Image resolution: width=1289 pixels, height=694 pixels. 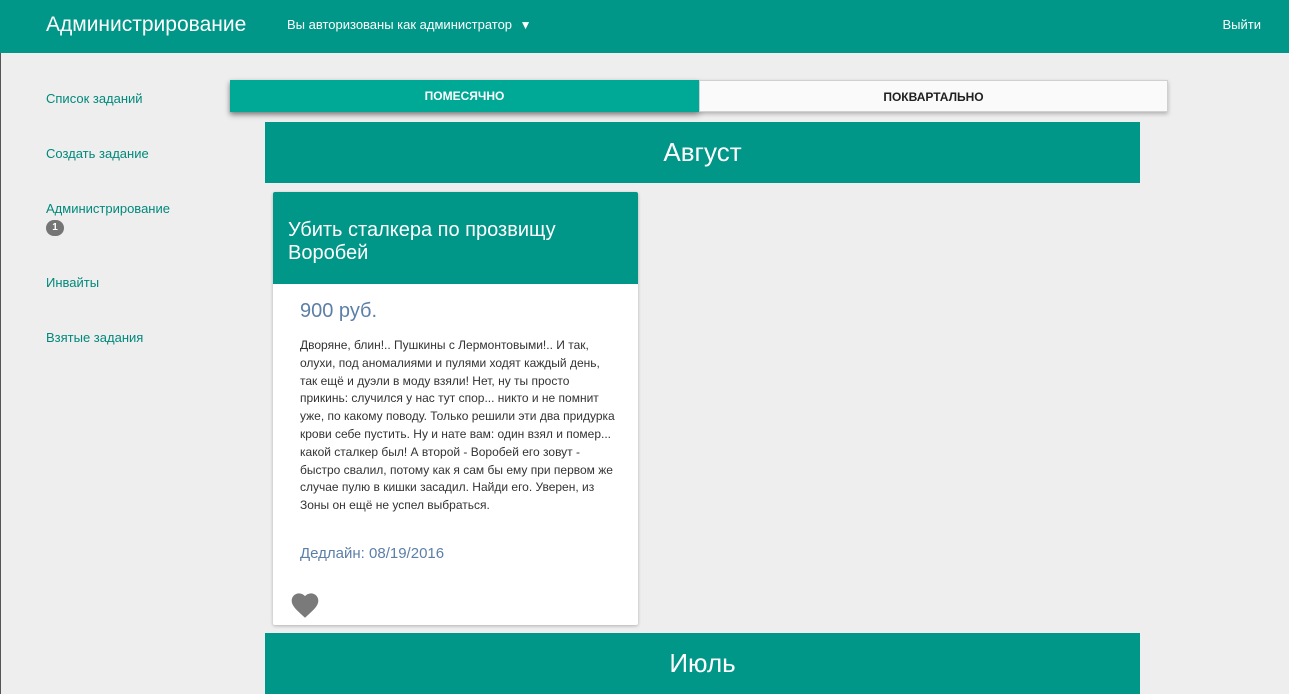 What do you see at coordinates (702, 152) in the screenshot?
I see `month-header-august: Август` at bounding box center [702, 152].